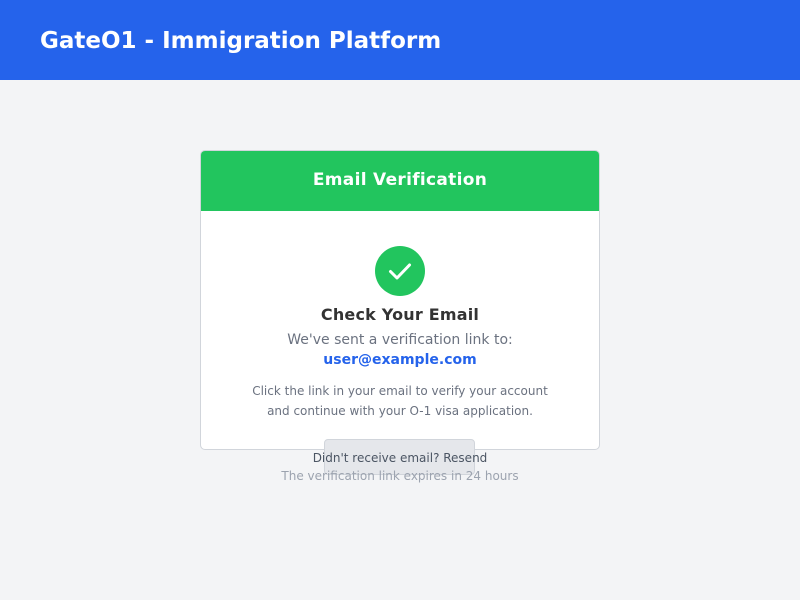 The height and width of the screenshot is (600, 800). Describe the element at coordinates (400, 360) in the screenshot. I see `email-address: user@example.com` at that location.